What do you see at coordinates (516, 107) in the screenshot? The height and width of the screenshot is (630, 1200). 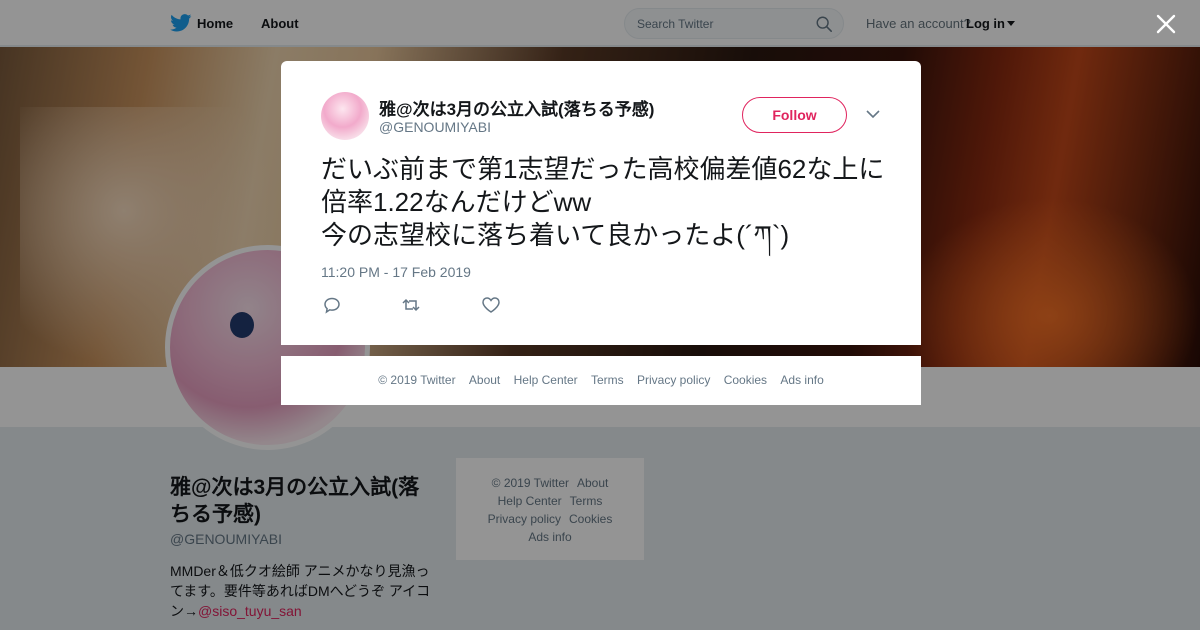 I see `tweet-author-name: 雅@次は3月の公立入試(落ちる予感)` at bounding box center [516, 107].